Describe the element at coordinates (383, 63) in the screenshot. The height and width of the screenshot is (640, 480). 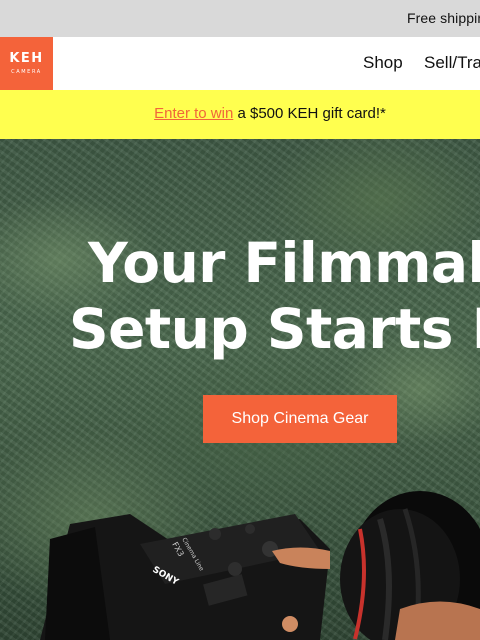
I see `nav-shop: Shop` at that location.